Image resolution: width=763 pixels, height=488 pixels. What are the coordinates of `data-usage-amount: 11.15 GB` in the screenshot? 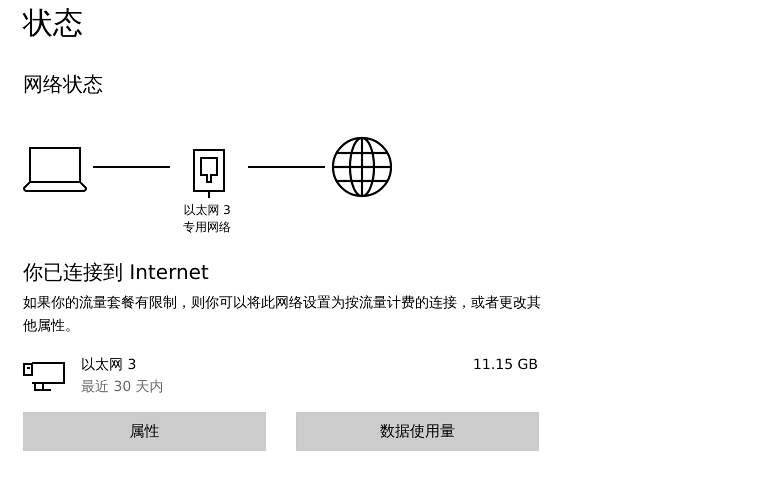 It's located at (505, 365).